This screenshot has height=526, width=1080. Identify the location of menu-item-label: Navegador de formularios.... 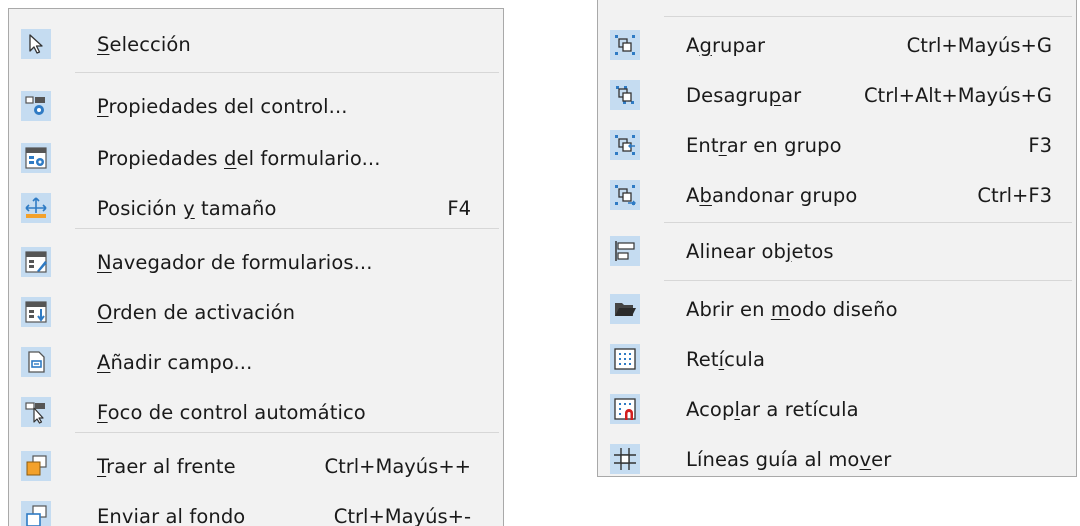
(235, 262).